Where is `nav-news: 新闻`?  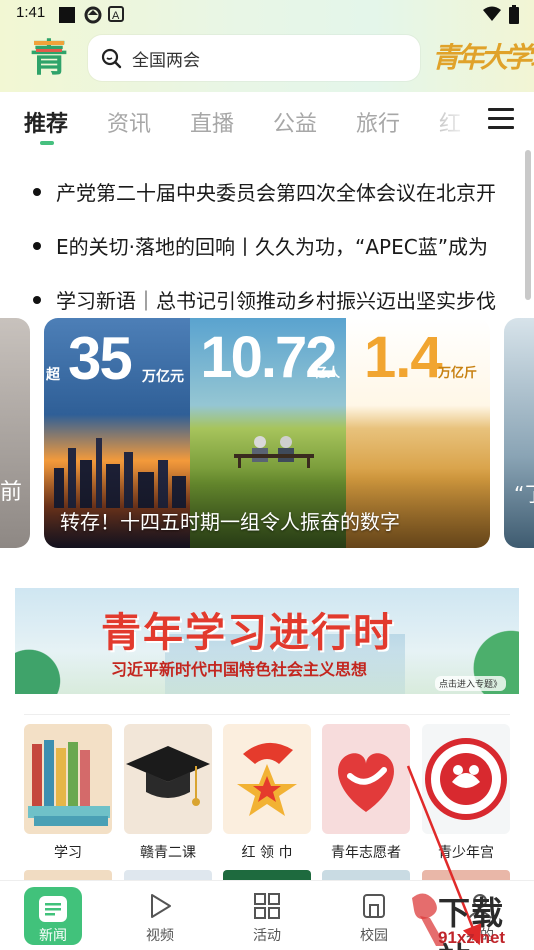
nav-news: 新闻 is located at coordinates (41, 915).